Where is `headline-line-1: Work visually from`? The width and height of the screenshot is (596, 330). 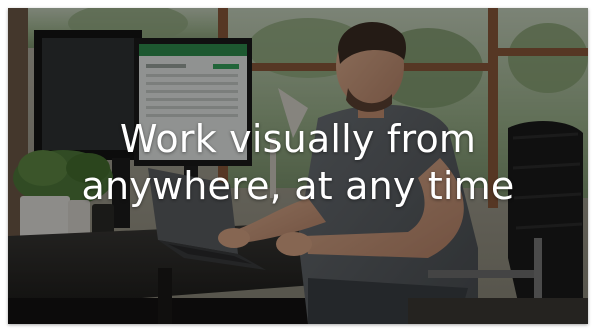 headline-line-1: Work visually from is located at coordinates (298, 139).